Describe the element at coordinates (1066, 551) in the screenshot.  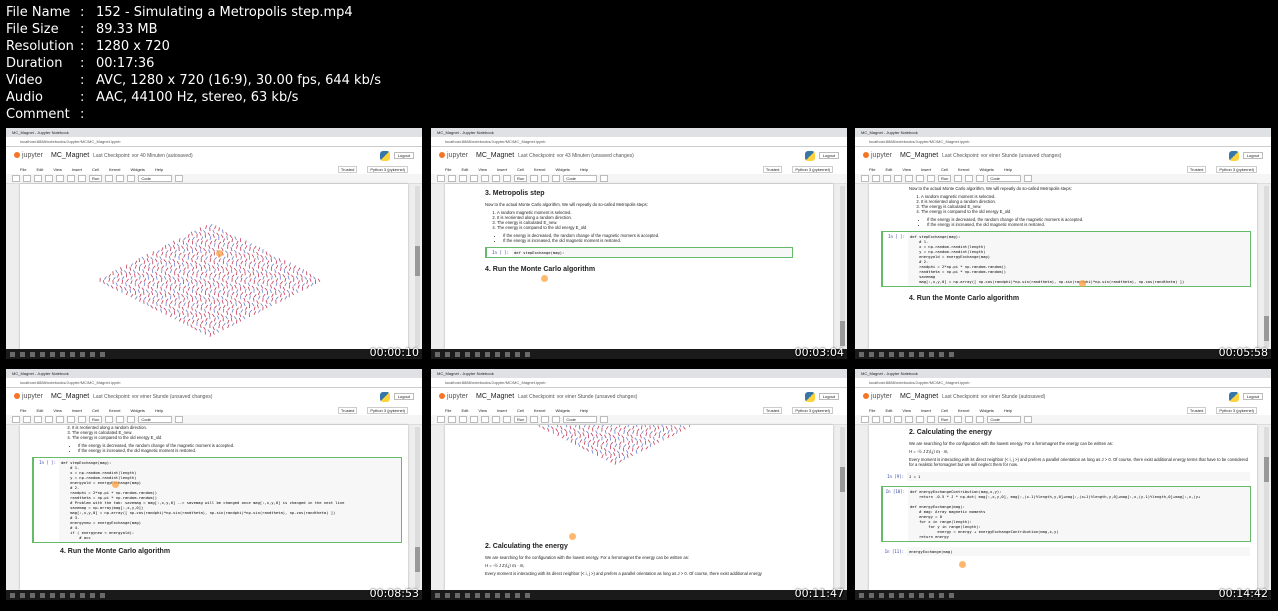
I see `code-cell: In [11]: energyExchange(mag)` at that location.